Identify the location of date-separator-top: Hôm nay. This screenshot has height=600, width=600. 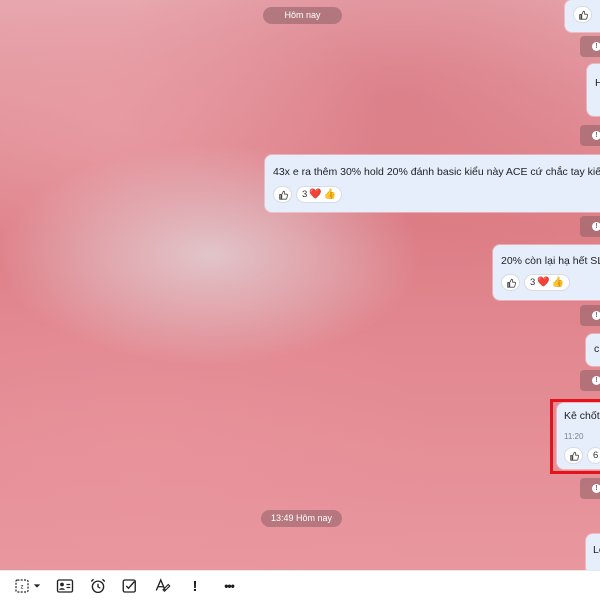
(302, 15).